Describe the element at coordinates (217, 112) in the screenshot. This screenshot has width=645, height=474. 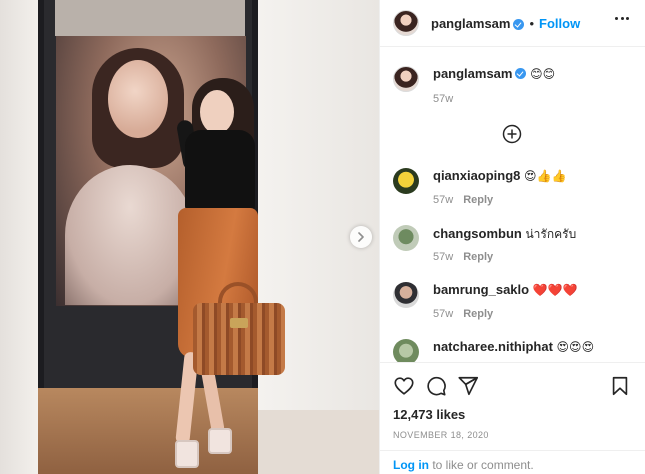
I see `woman-face` at that location.